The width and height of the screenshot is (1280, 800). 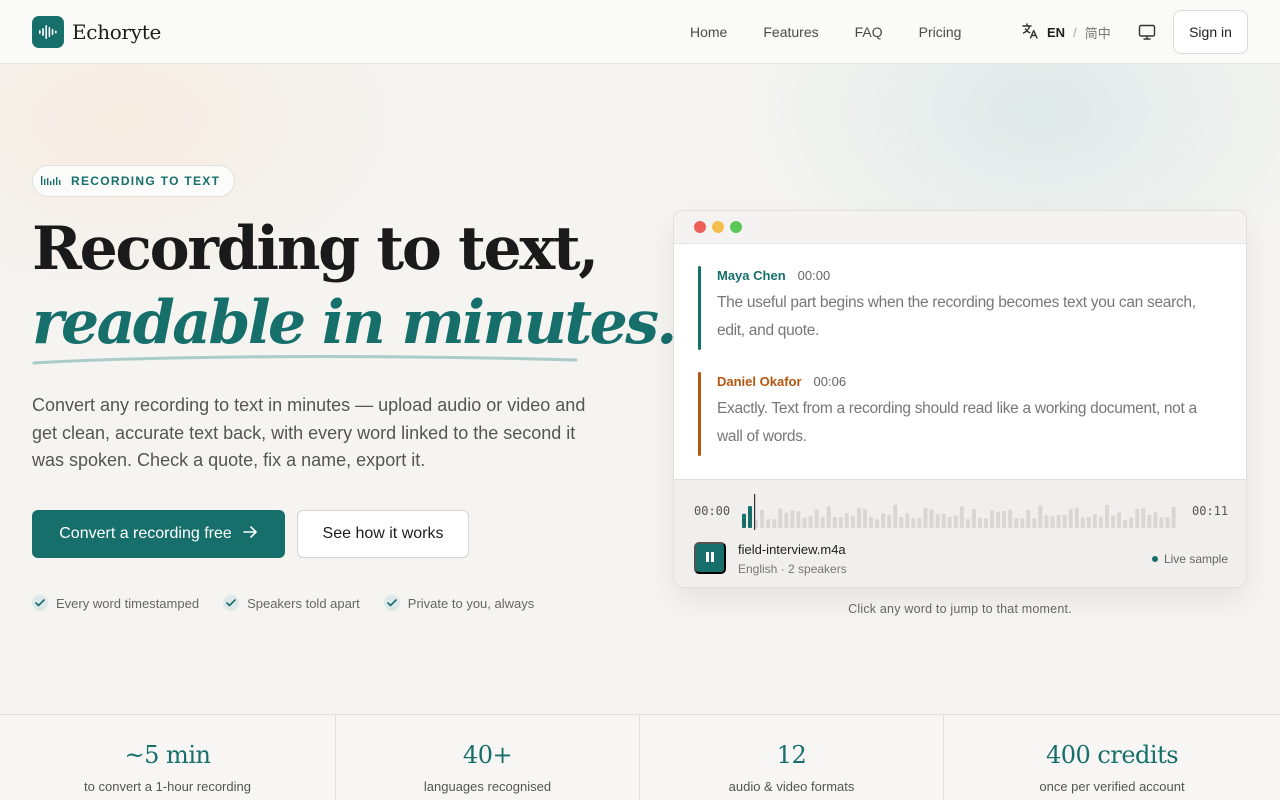 What do you see at coordinates (250, 534) in the screenshot?
I see `arrow-right-icon` at bounding box center [250, 534].